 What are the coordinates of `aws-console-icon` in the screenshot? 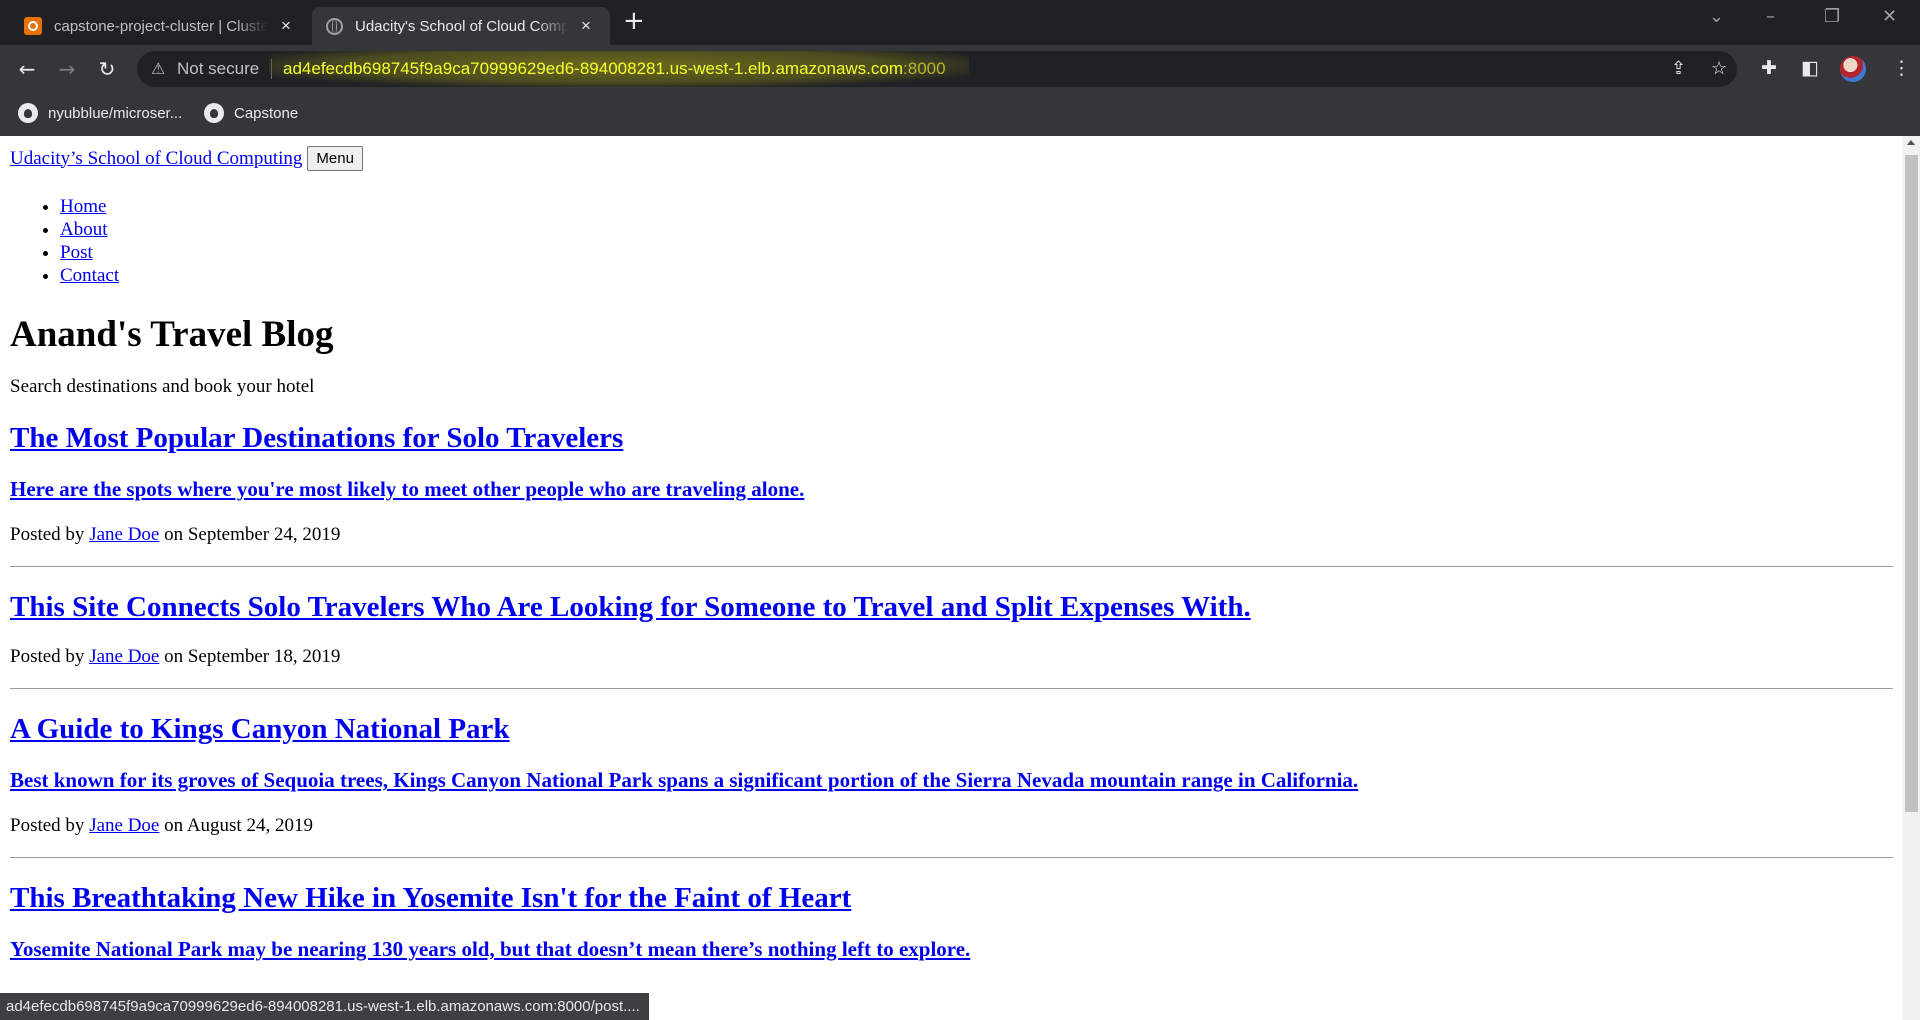 It's located at (33, 26).